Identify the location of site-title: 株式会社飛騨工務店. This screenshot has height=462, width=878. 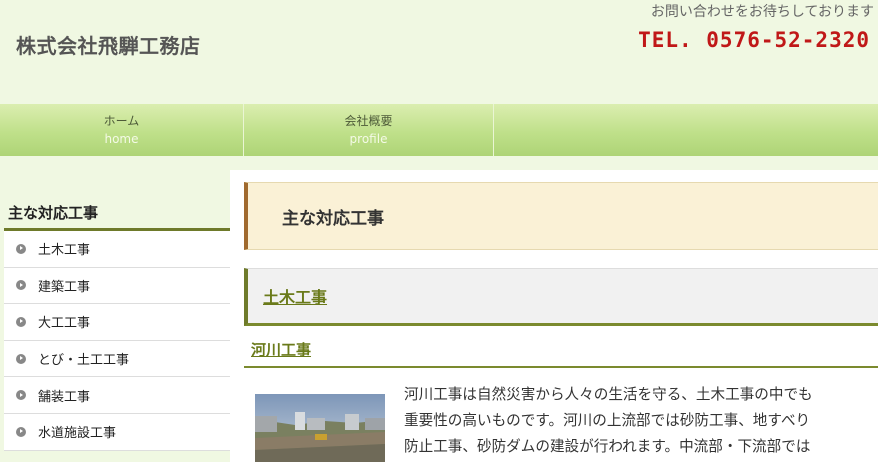
(108, 44).